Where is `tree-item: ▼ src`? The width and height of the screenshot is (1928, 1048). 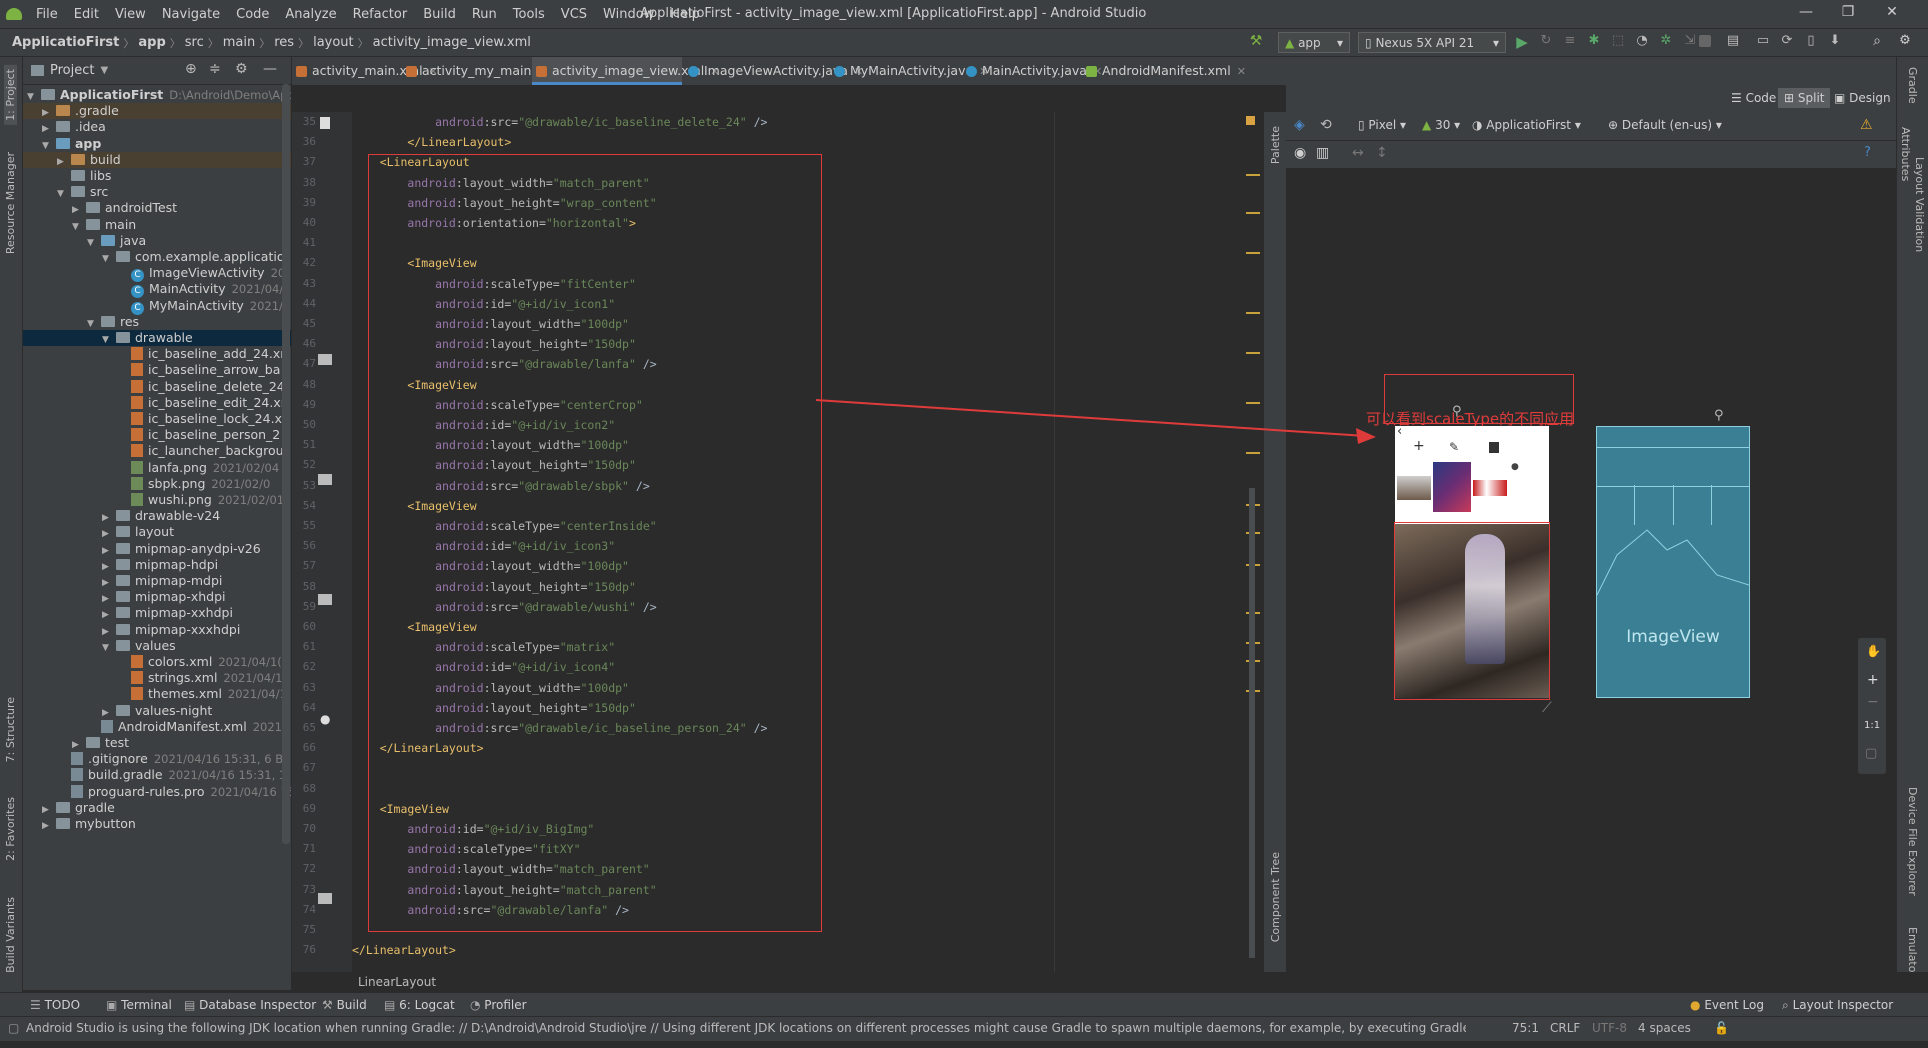
tree-item: ▼ src is located at coordinates (157, 192).